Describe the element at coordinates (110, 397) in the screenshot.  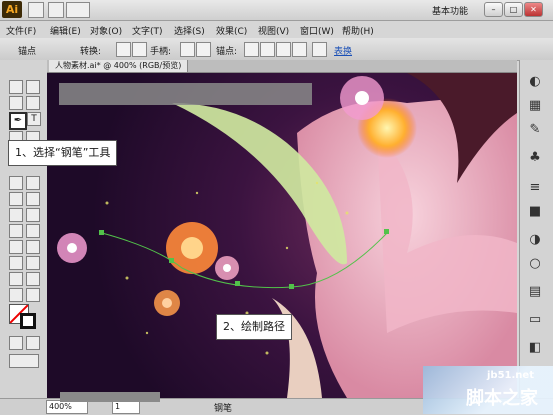
I see `redaction-bar-bottom` at that location.